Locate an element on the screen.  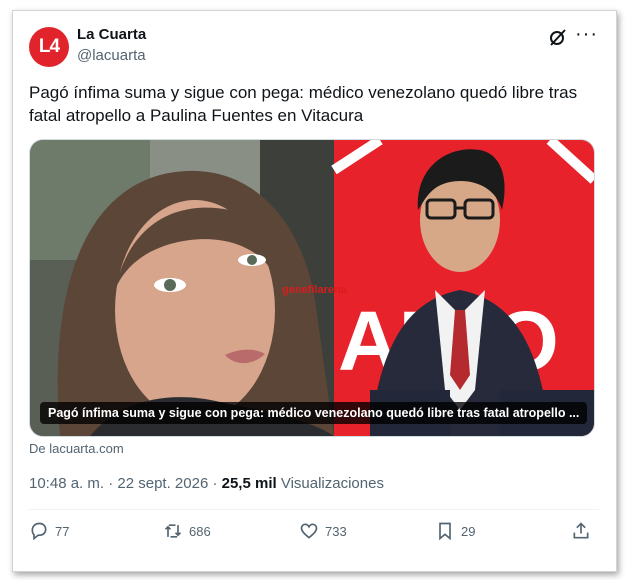
like-button: 733 is located at coordinates (323, 531).